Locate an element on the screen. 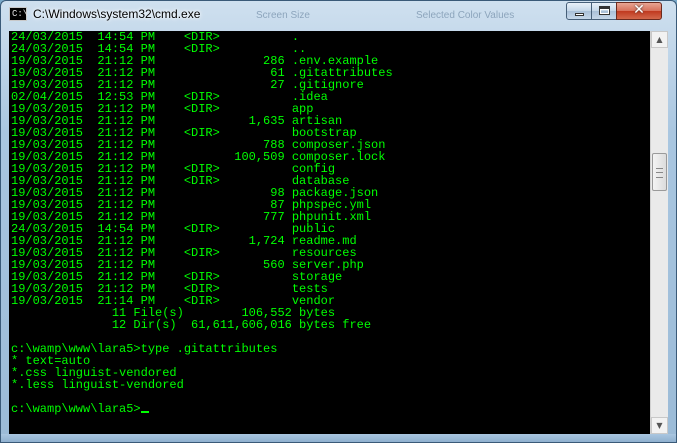  vertical-scrollbar: ▲ ▼ is located at coordinates (659, 232).